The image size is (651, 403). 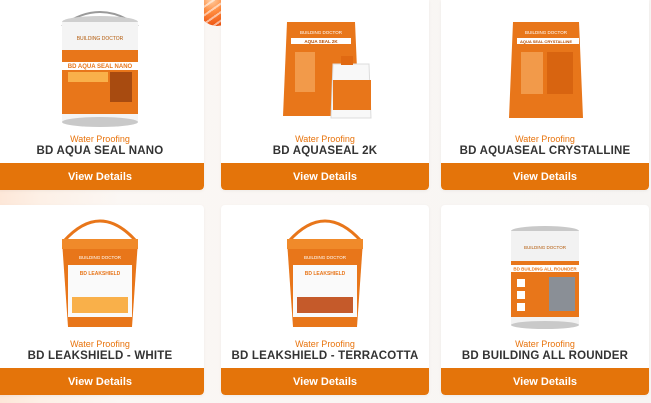 What do you see at coordinates (325, 356) in the screenshot?
I see `product-title: BD LEAKSHIELD - TERRACOTTA` at bounding box center [325, 356].